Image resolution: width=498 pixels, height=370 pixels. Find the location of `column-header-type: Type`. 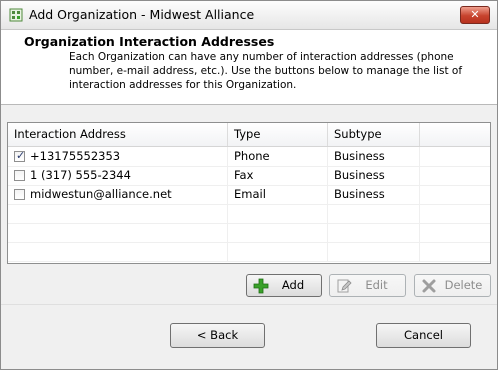

column-header-type: Type is located at coordinates (278, 134).